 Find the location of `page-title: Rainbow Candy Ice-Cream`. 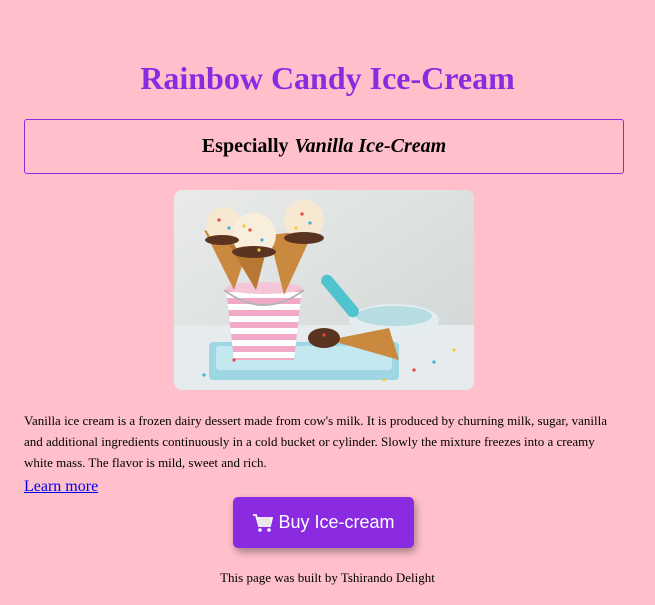

page-title: Rainbow Candy Ice-Cream is located at coordinates (327, 78).